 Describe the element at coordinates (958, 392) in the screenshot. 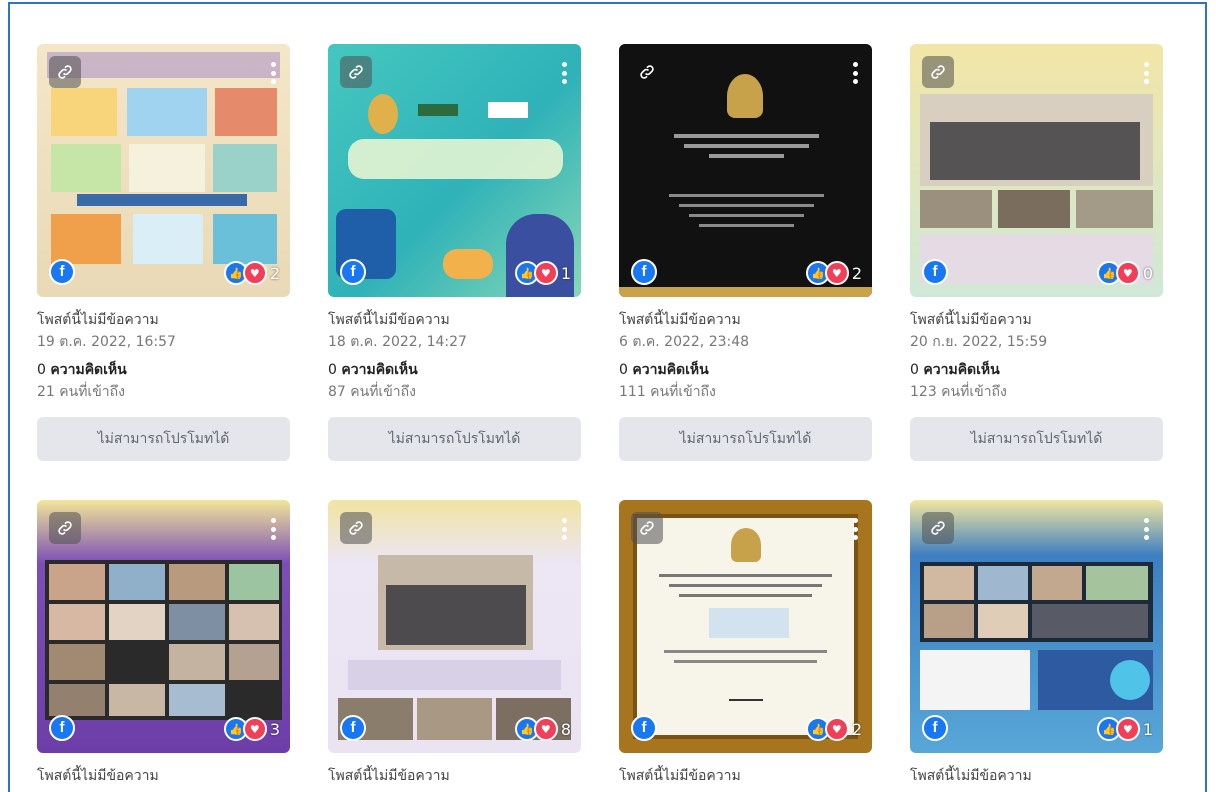

I see `post-reach: 123 คนที่เข้าถึง` at that location.